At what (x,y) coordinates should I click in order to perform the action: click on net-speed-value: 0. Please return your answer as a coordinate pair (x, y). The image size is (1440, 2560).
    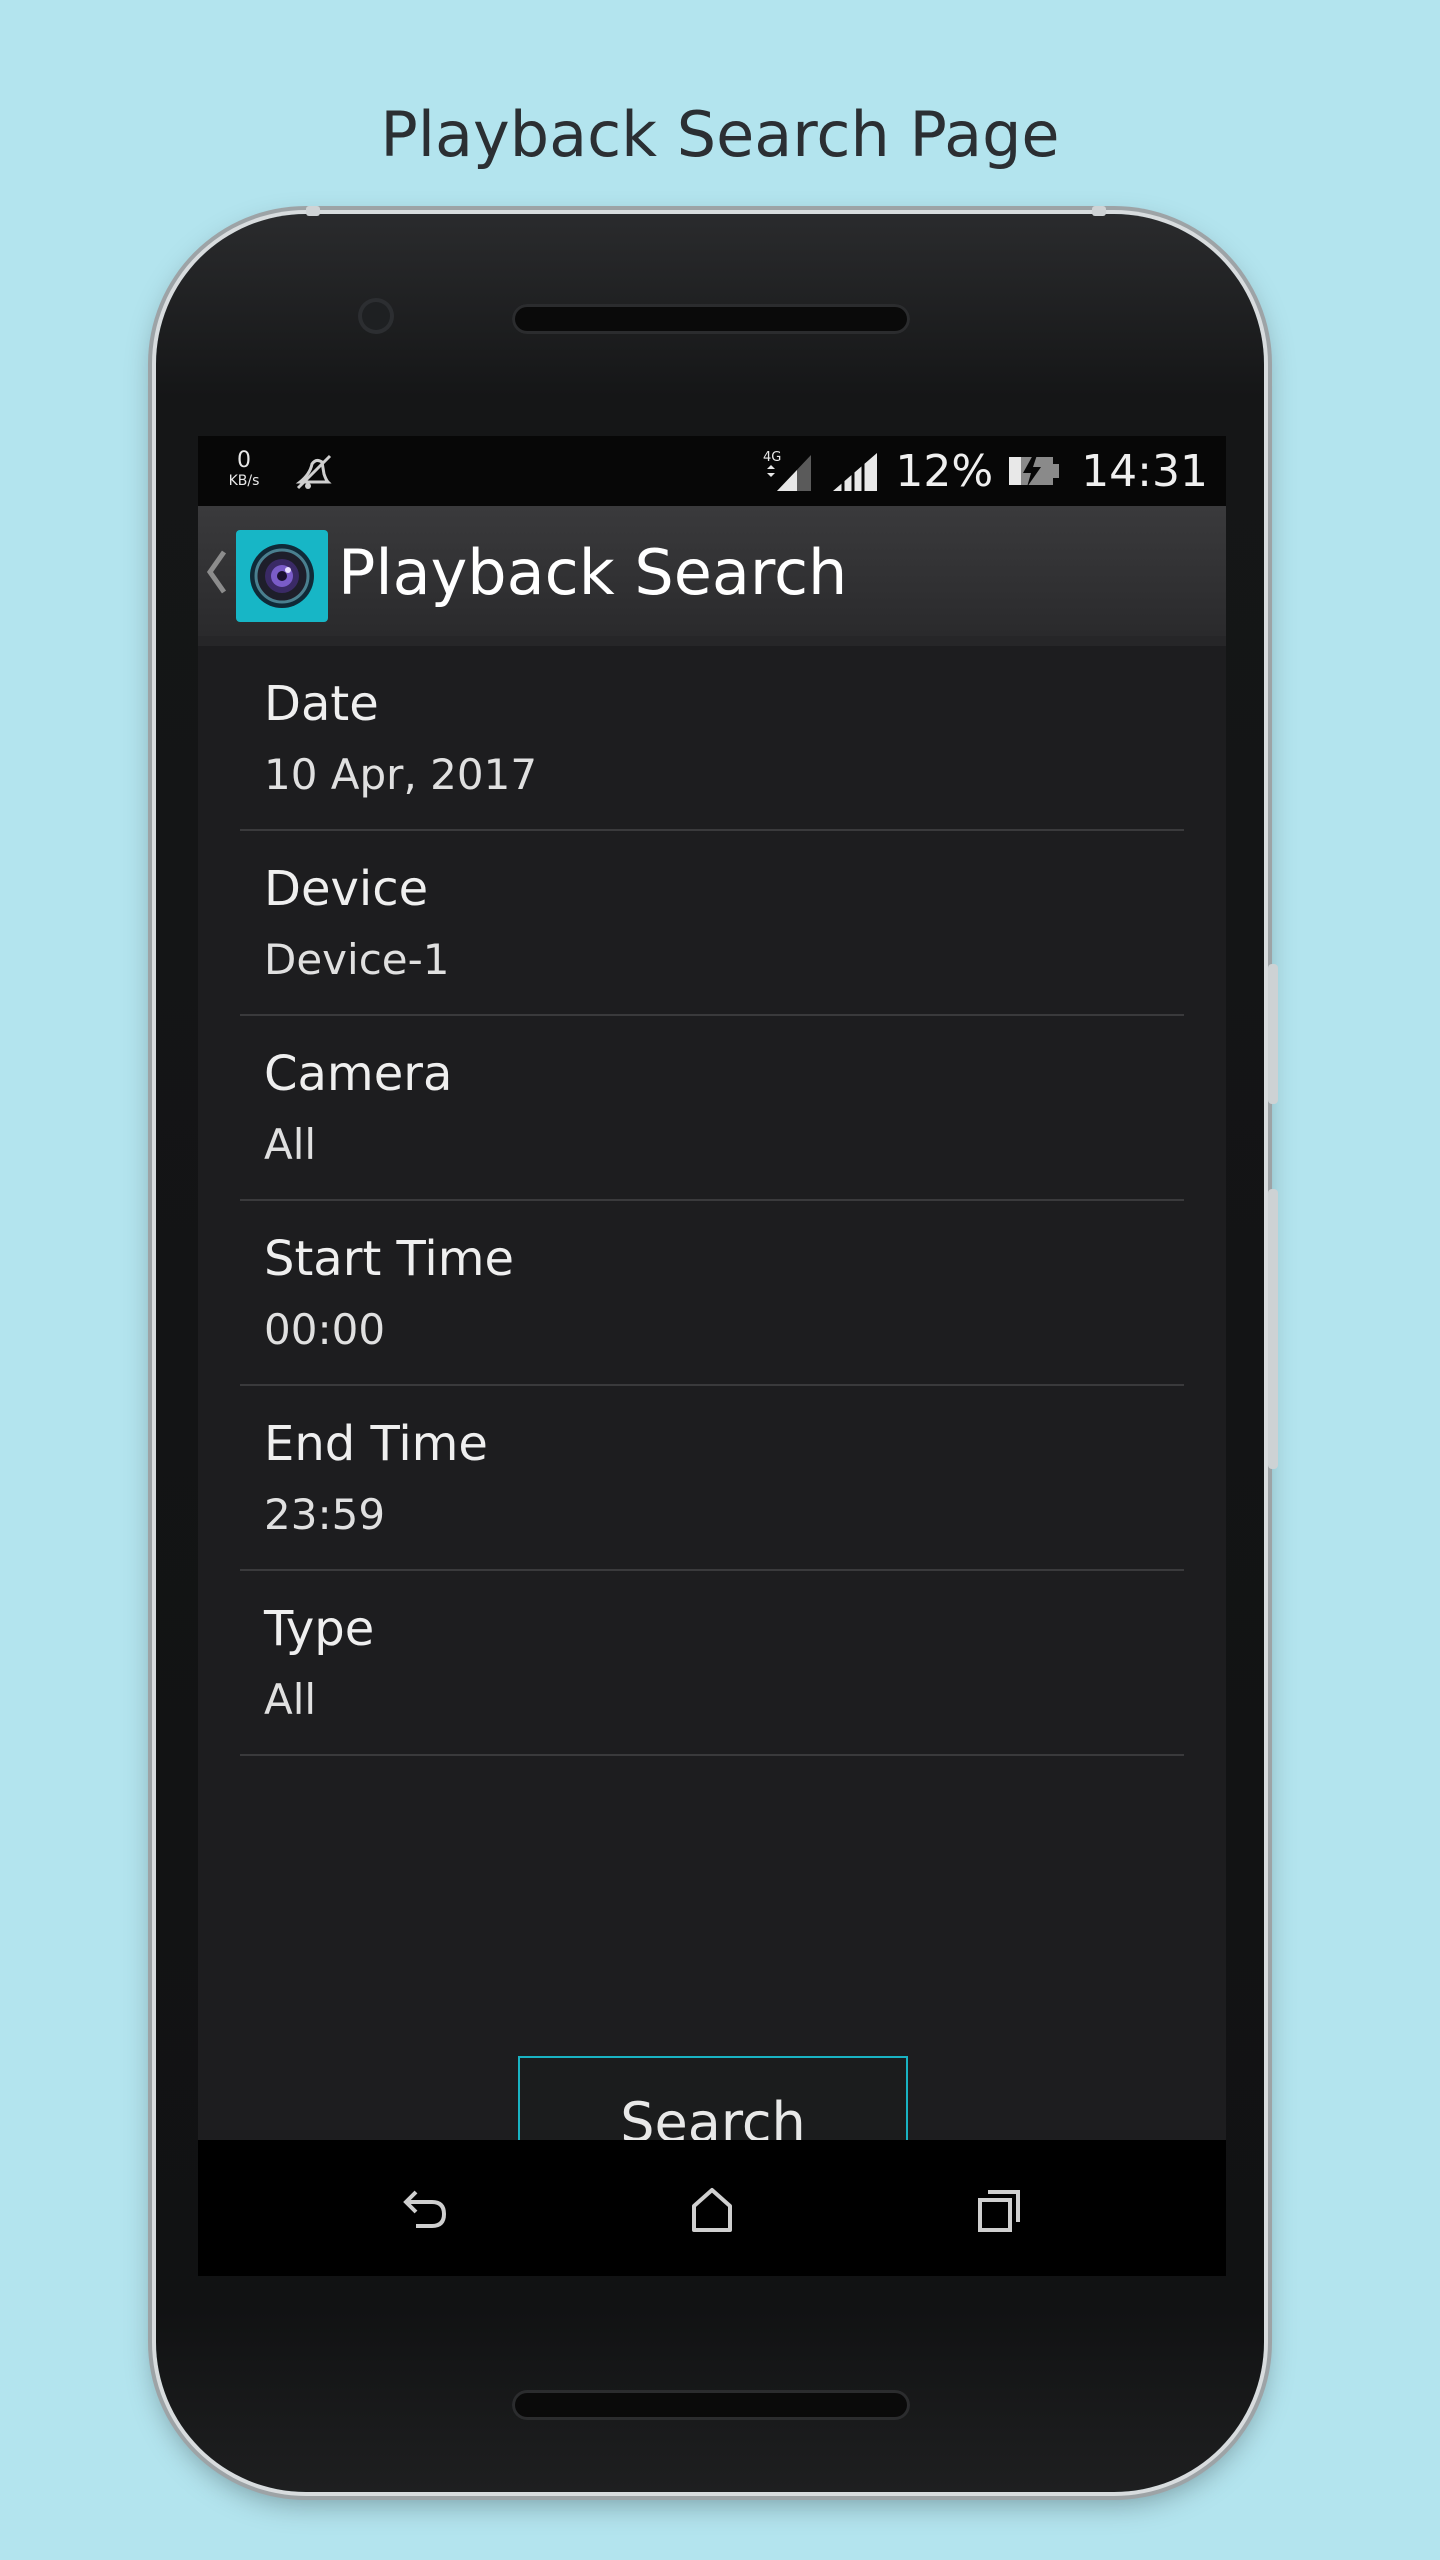
    Looking at the image, I should click on (244, 460).